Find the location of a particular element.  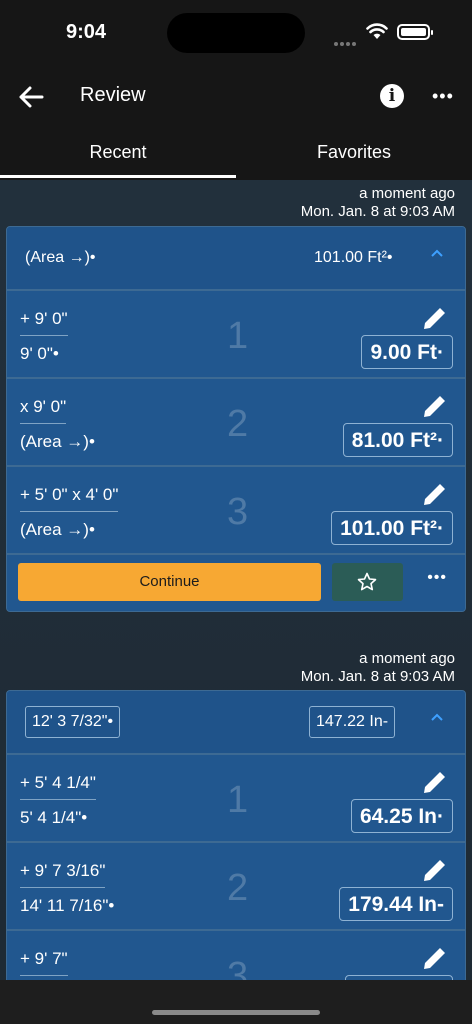

favorite-button is located at coordinates (367, 582).